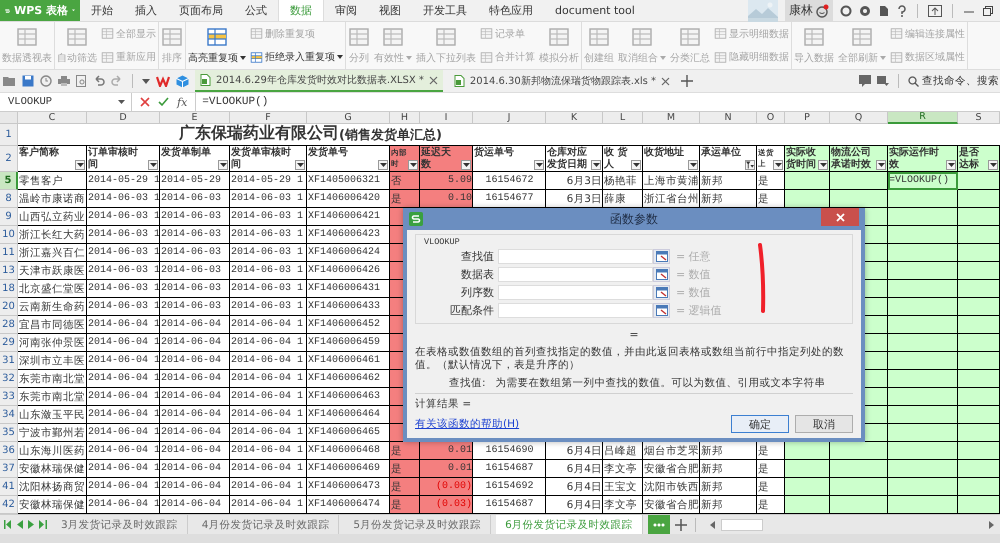 This screenshot has height=543, width=1000. What do you see at coordinates (256, 10) in the screenshot?
I see `menu-tab: 公式` at bounding box center [256, 10].